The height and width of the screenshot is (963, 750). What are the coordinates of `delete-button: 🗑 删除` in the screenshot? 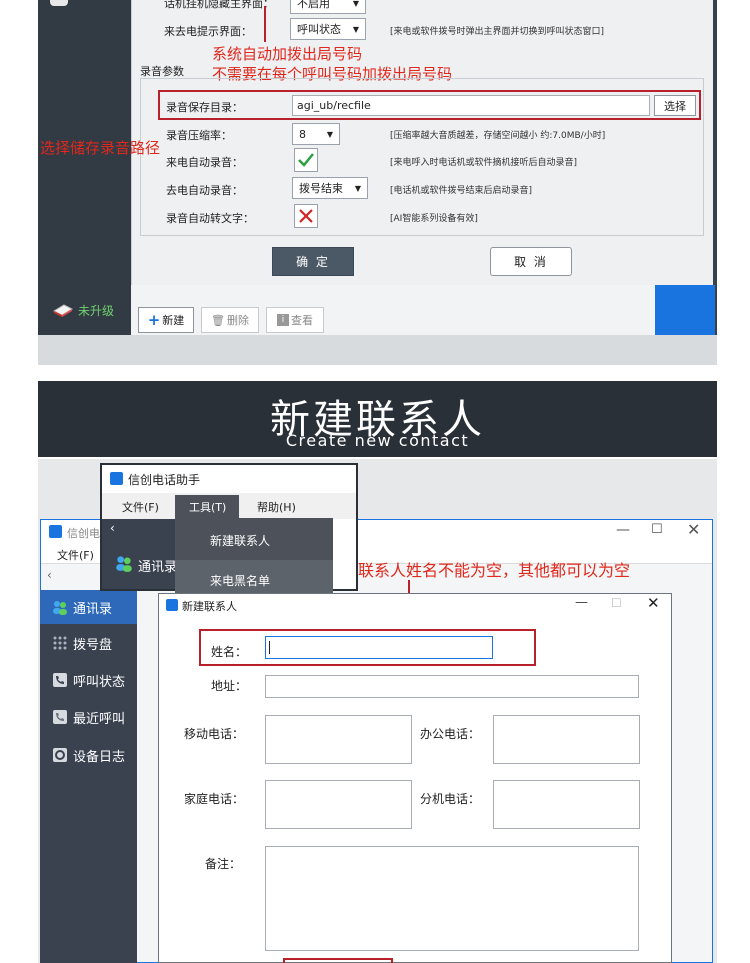 It's located at (230, 320).